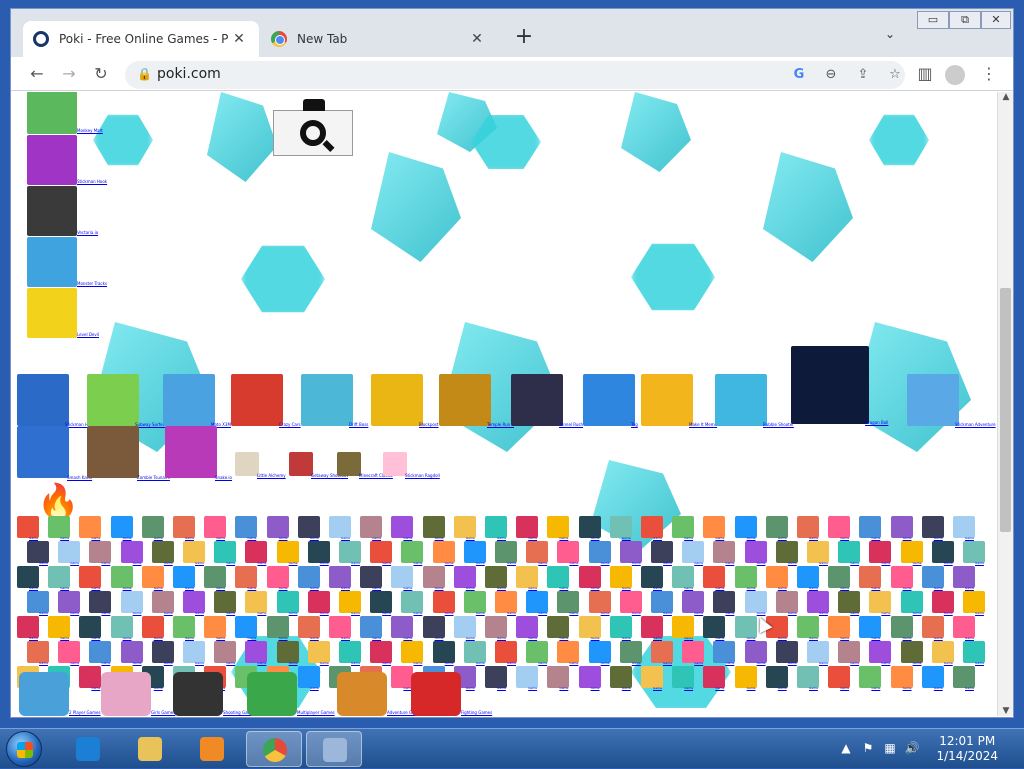  I want to click on google-translate-icon: G, so click(799, 75).